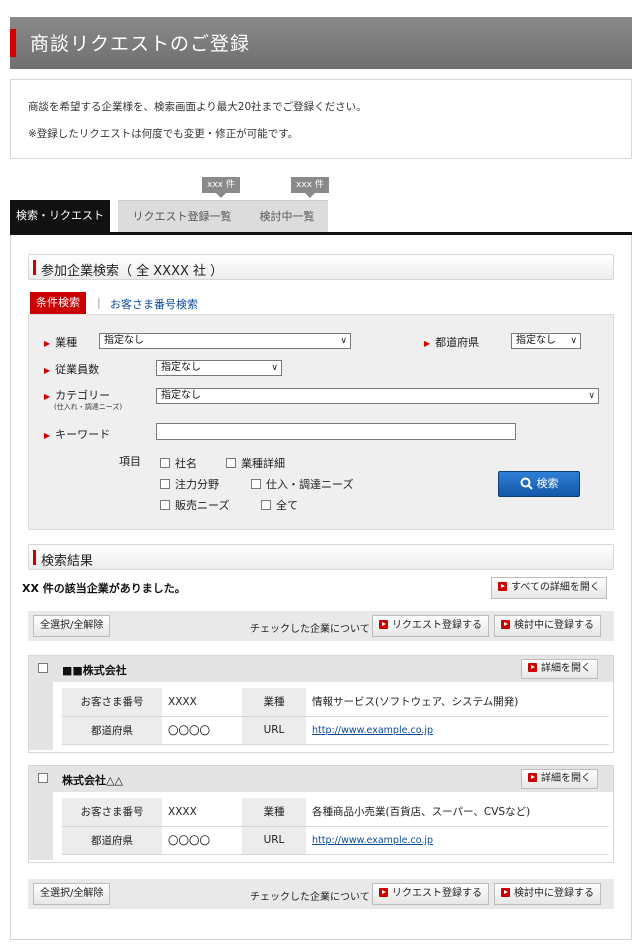 The image size is (640, 951). I want to click on prefecture-select: 指定なし ∨, so click(546, 341).